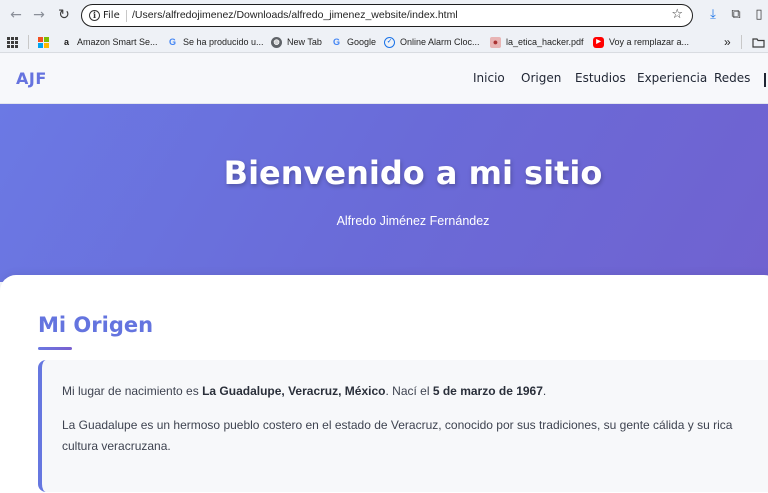 This screenshot has height=493, width=768. Describe the element at coordinates (413, 221) in the screenshot. I see `hero-subtitle: Alfredo Jiménez Fernández` at that location.